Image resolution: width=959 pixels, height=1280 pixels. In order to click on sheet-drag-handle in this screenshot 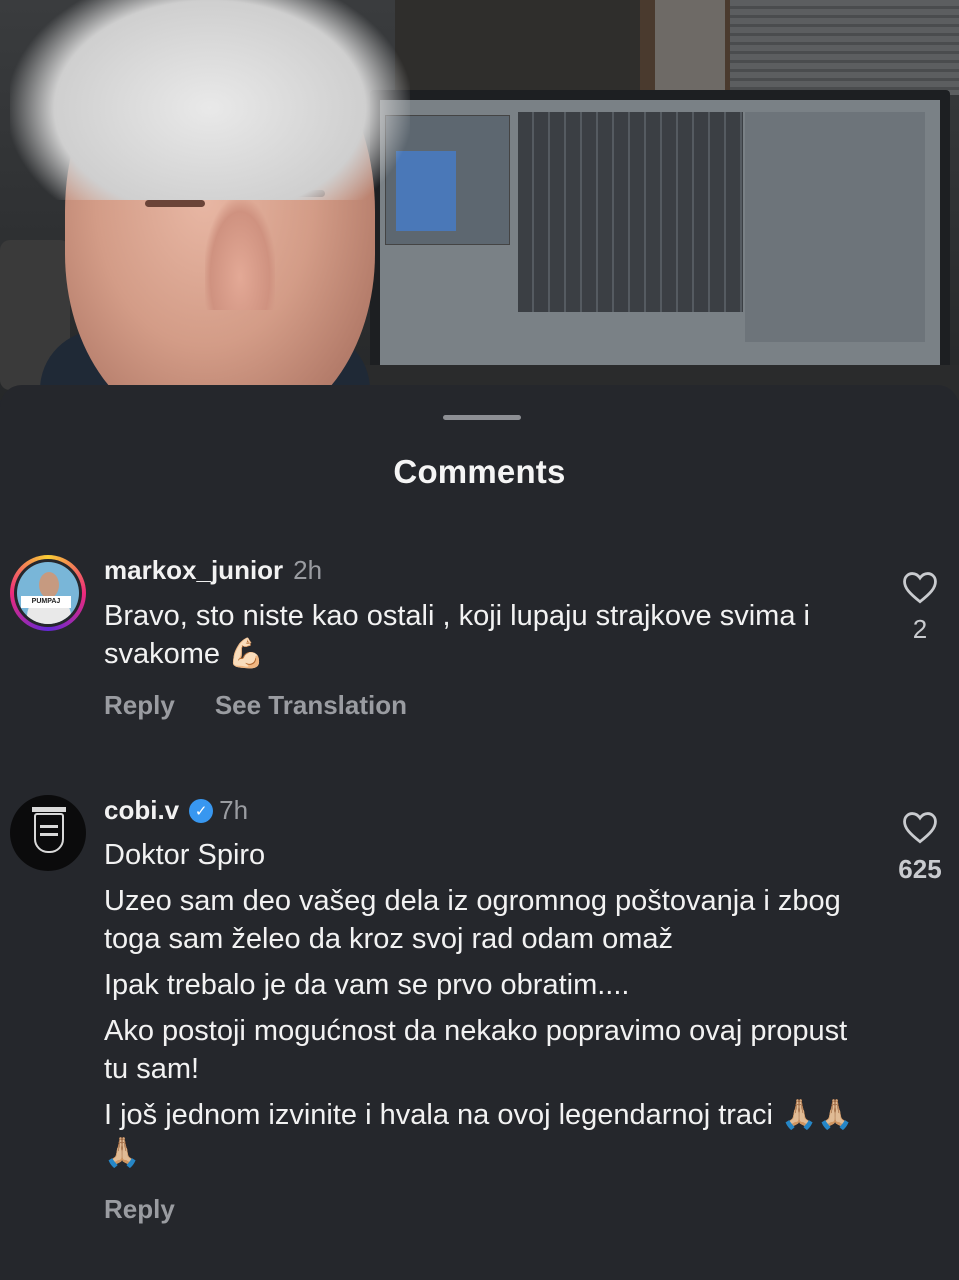, I will do `click(482, 417)`.